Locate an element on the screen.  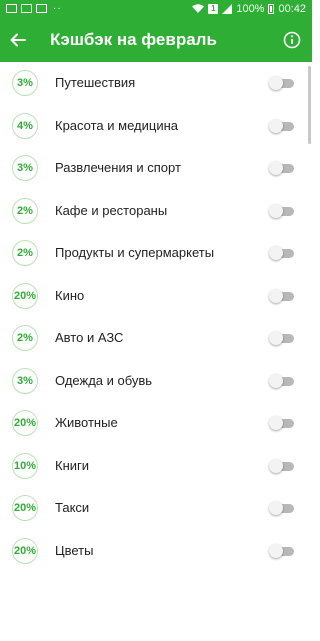
battery-icon is located at coordinates (271, 9).